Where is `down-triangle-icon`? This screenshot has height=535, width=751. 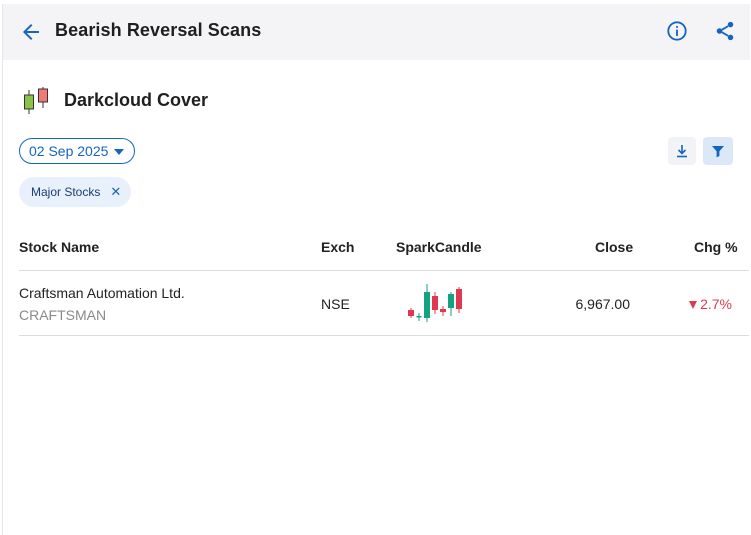
down-triangle-icon is located at coordinates (693, 305).